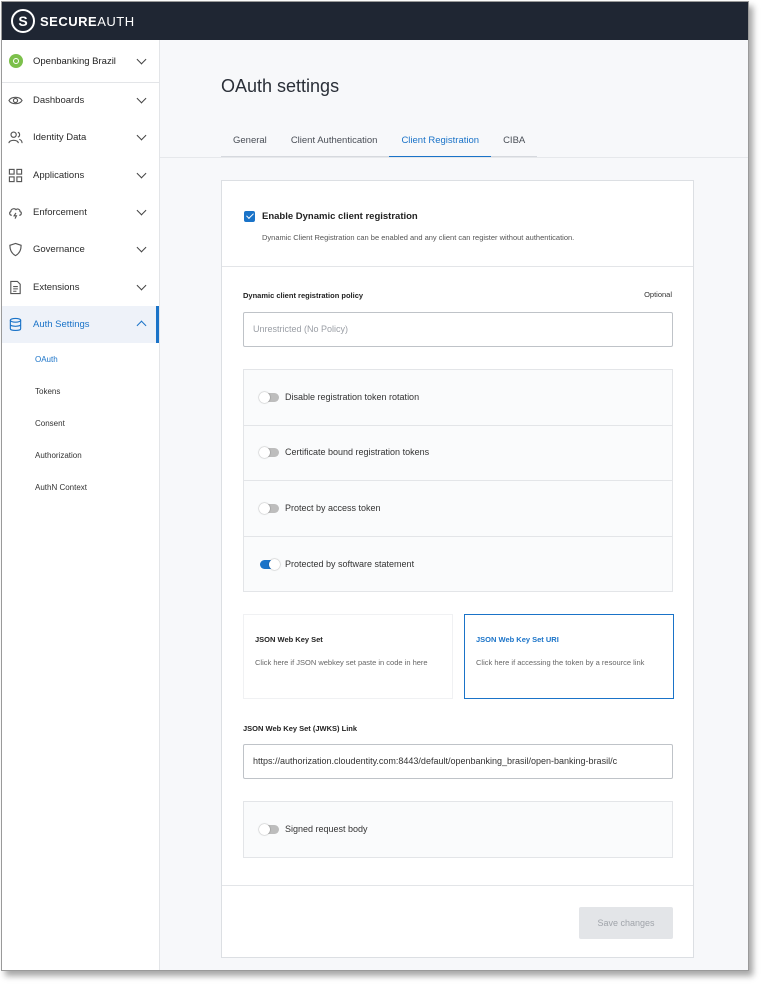  What do you see at coordinates (357, 452) in the screenshot?
I see `toggle-label: Certificate bound registration tokens` at bounding box center [357, 452].